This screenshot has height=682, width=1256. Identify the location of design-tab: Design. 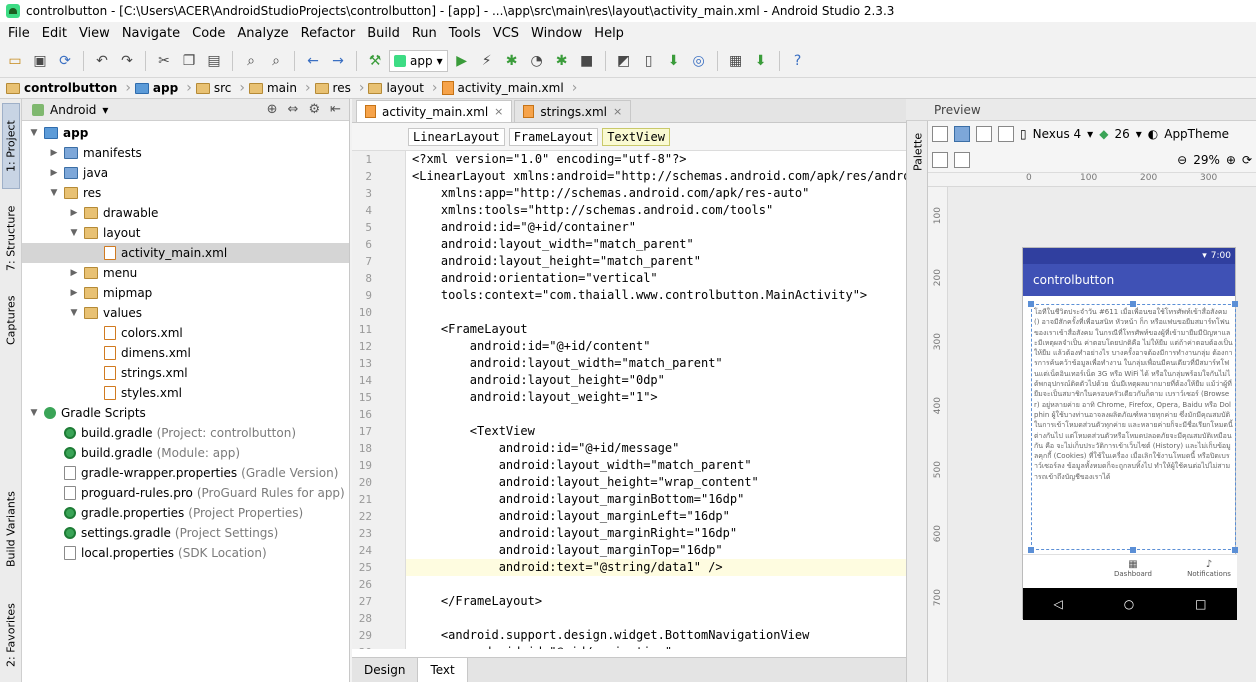
(385, 670).